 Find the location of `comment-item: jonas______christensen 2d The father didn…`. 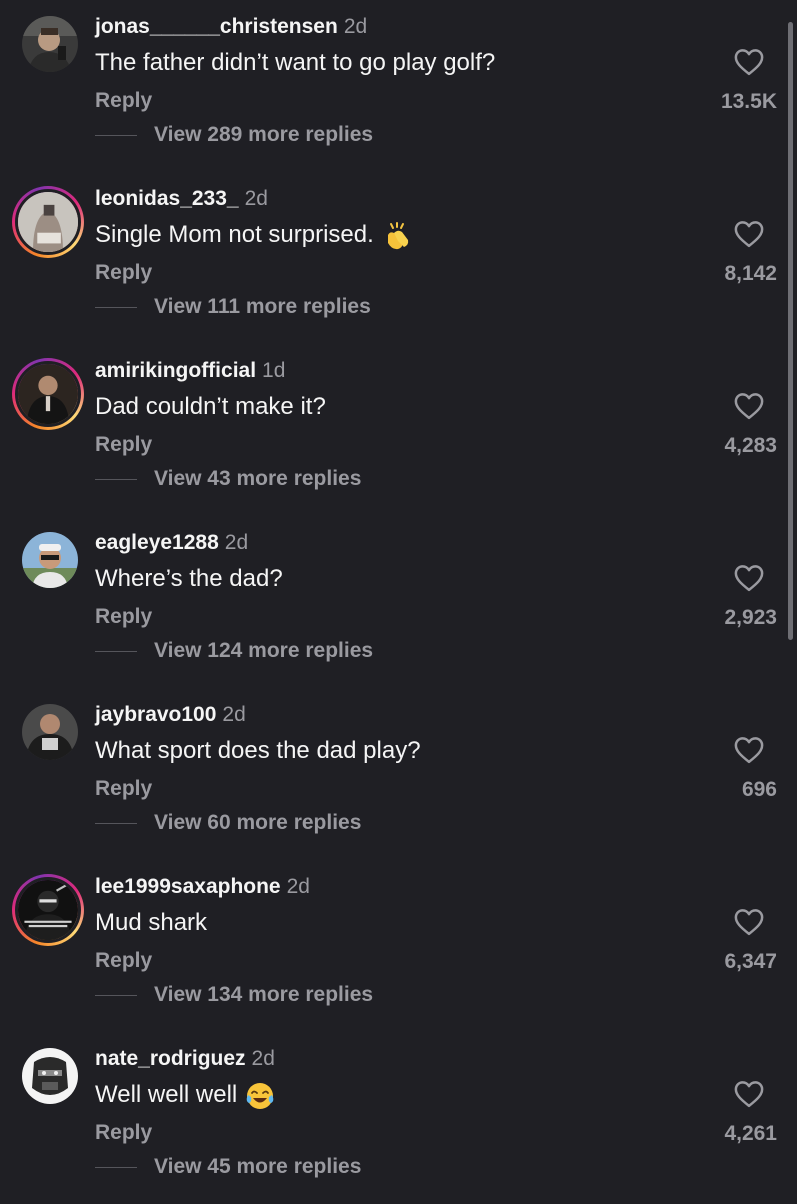

comment-item: jonas______christensen 2d The father didn… is located at coordinates (398, 86).